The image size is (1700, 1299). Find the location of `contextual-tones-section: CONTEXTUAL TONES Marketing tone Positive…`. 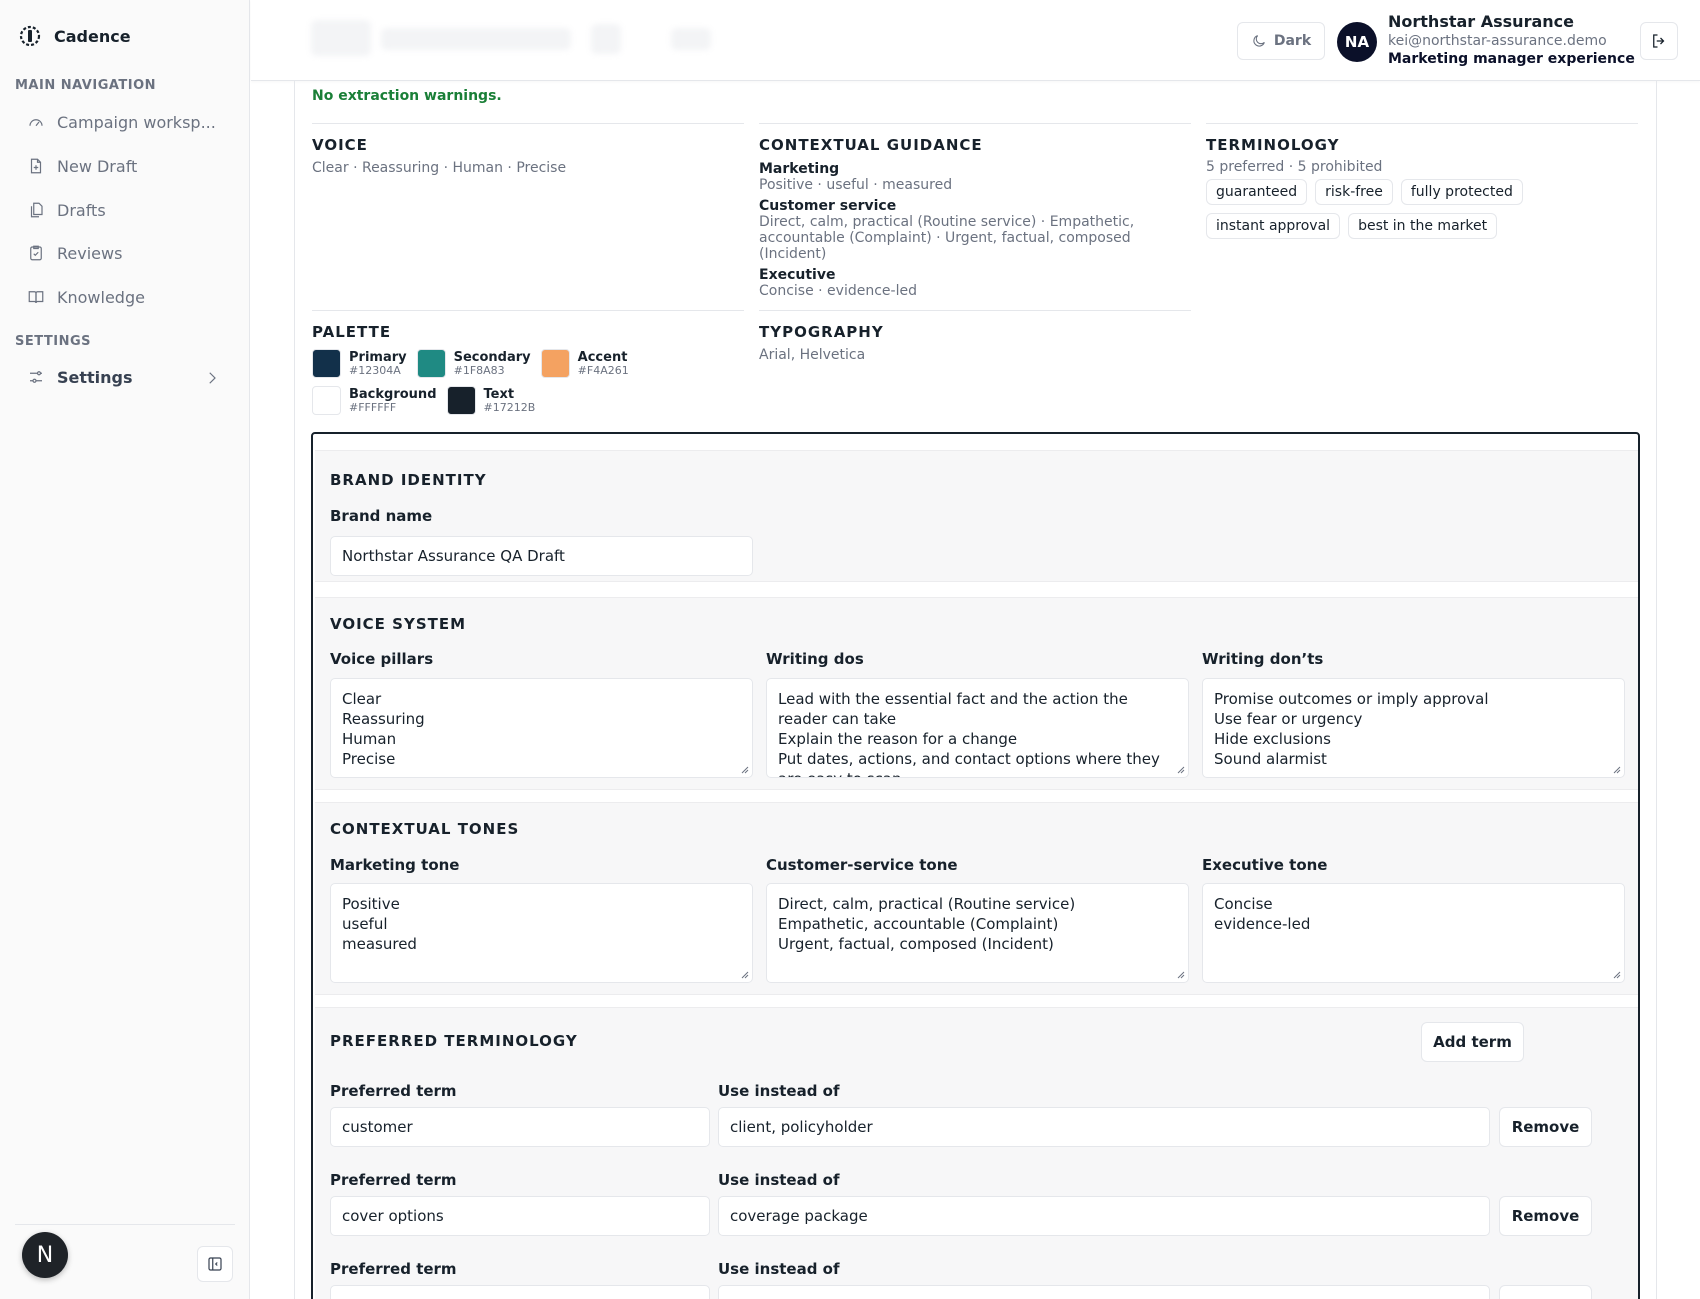

contextual-tones-section: CONTEXTUAL TONES Marketing tone Positive… is located at coordinates (976, 898).